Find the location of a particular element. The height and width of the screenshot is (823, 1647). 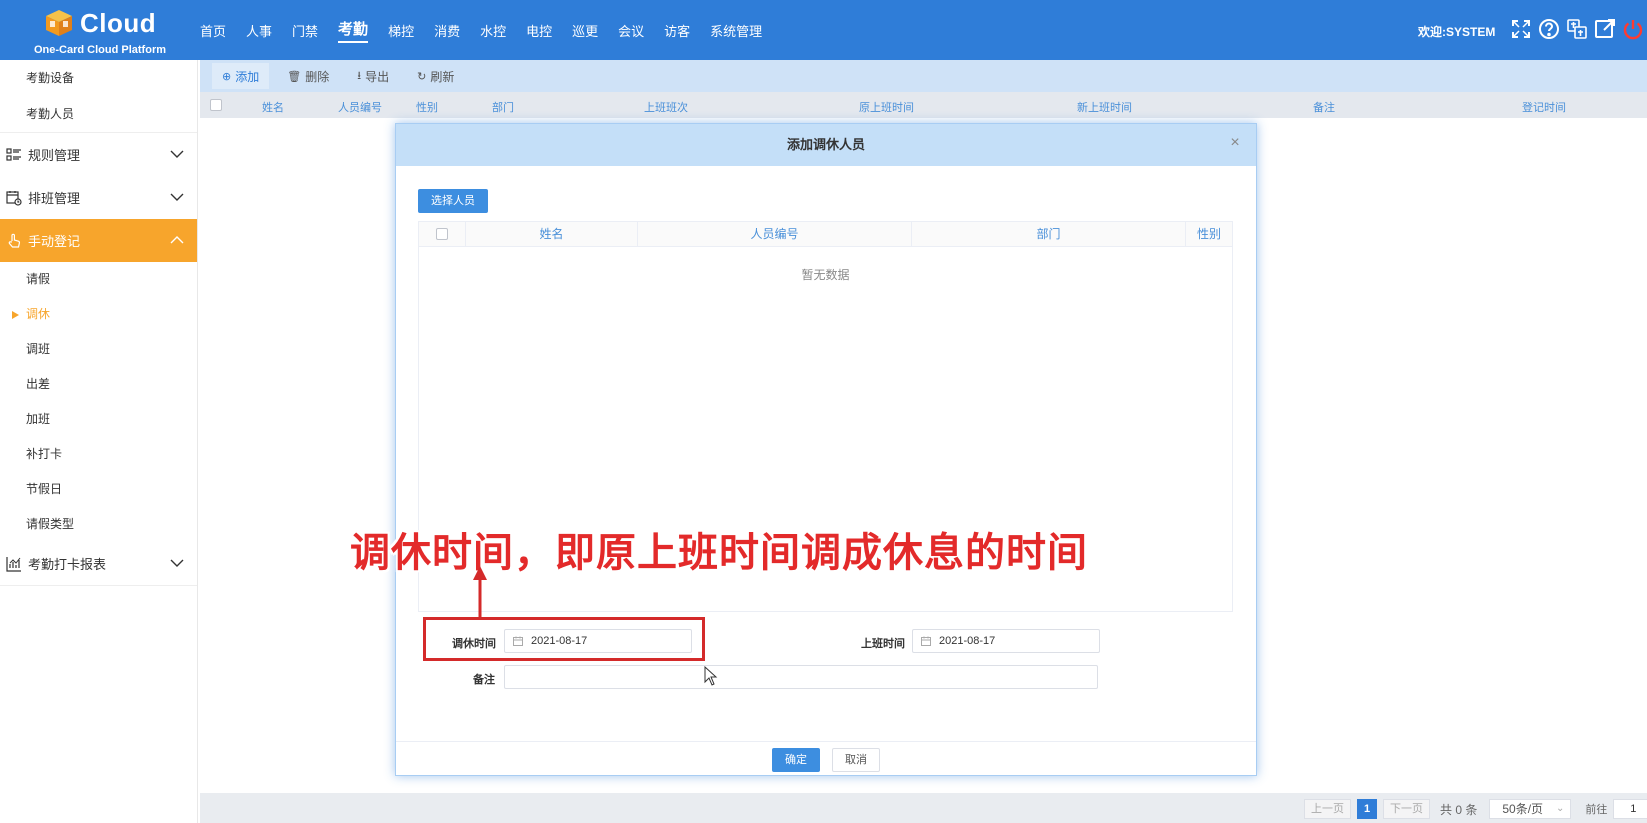

power-icon is located at coordinates (1633, 29).